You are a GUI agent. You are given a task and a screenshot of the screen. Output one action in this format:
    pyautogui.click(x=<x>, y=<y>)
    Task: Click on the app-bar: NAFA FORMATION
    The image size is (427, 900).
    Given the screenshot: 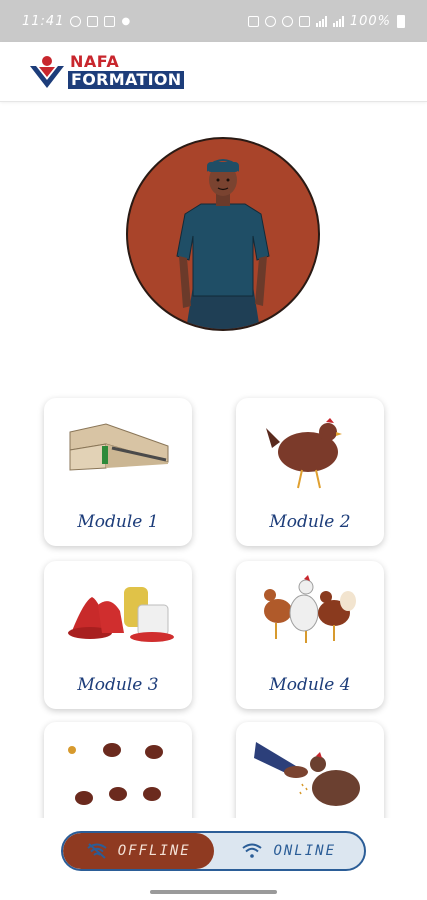 What is the action you would take?
    pyautogui.click(x=213, y=72)
    